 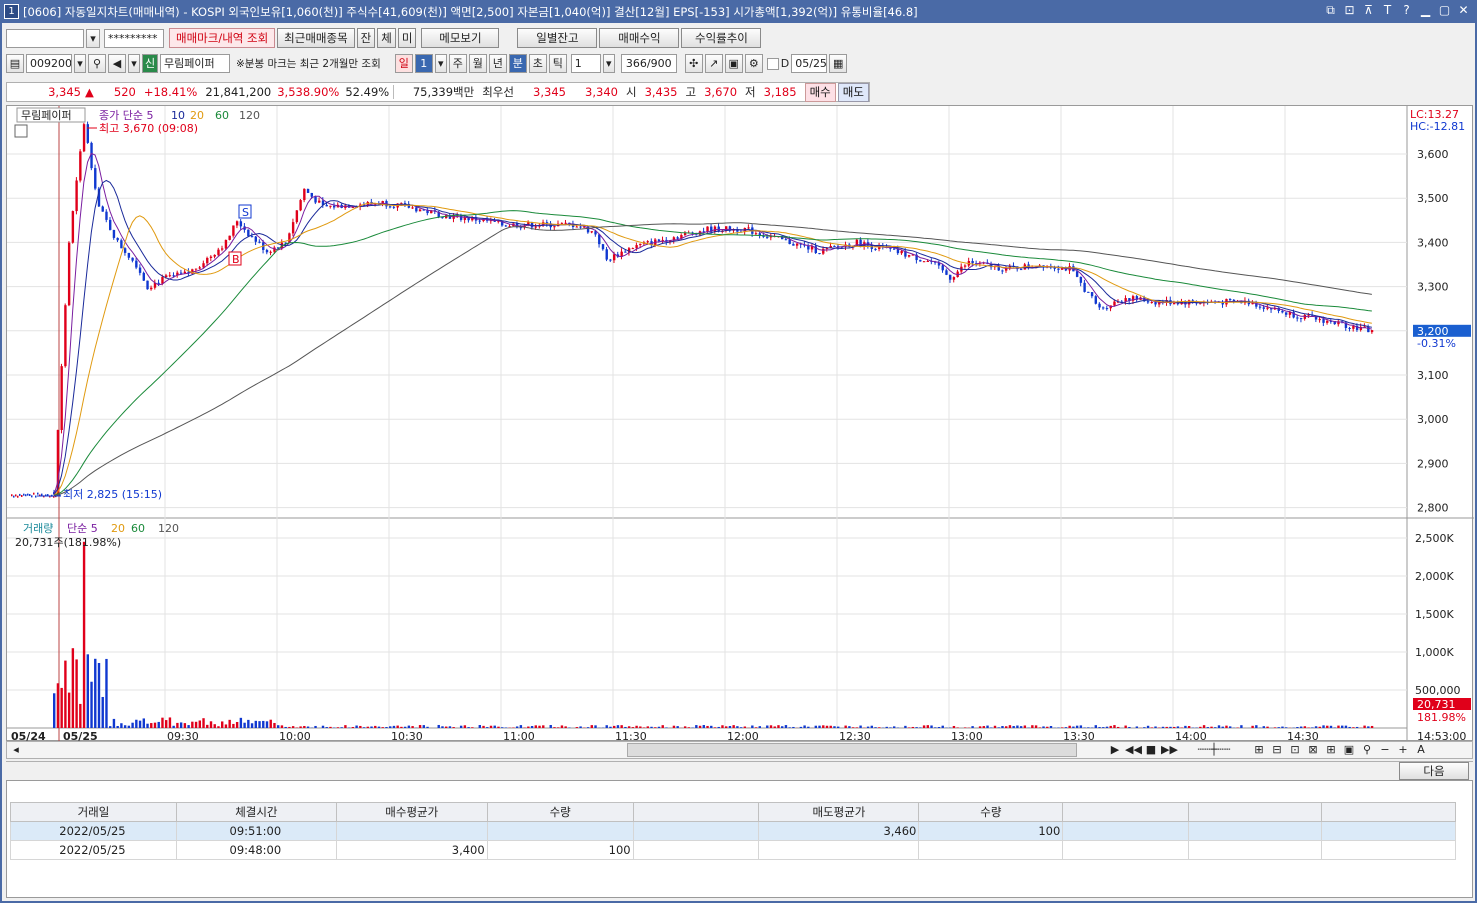 I want to click on table-row: 2022/05/25 09:51:00 3,460 100, so click(x=733, y=831).